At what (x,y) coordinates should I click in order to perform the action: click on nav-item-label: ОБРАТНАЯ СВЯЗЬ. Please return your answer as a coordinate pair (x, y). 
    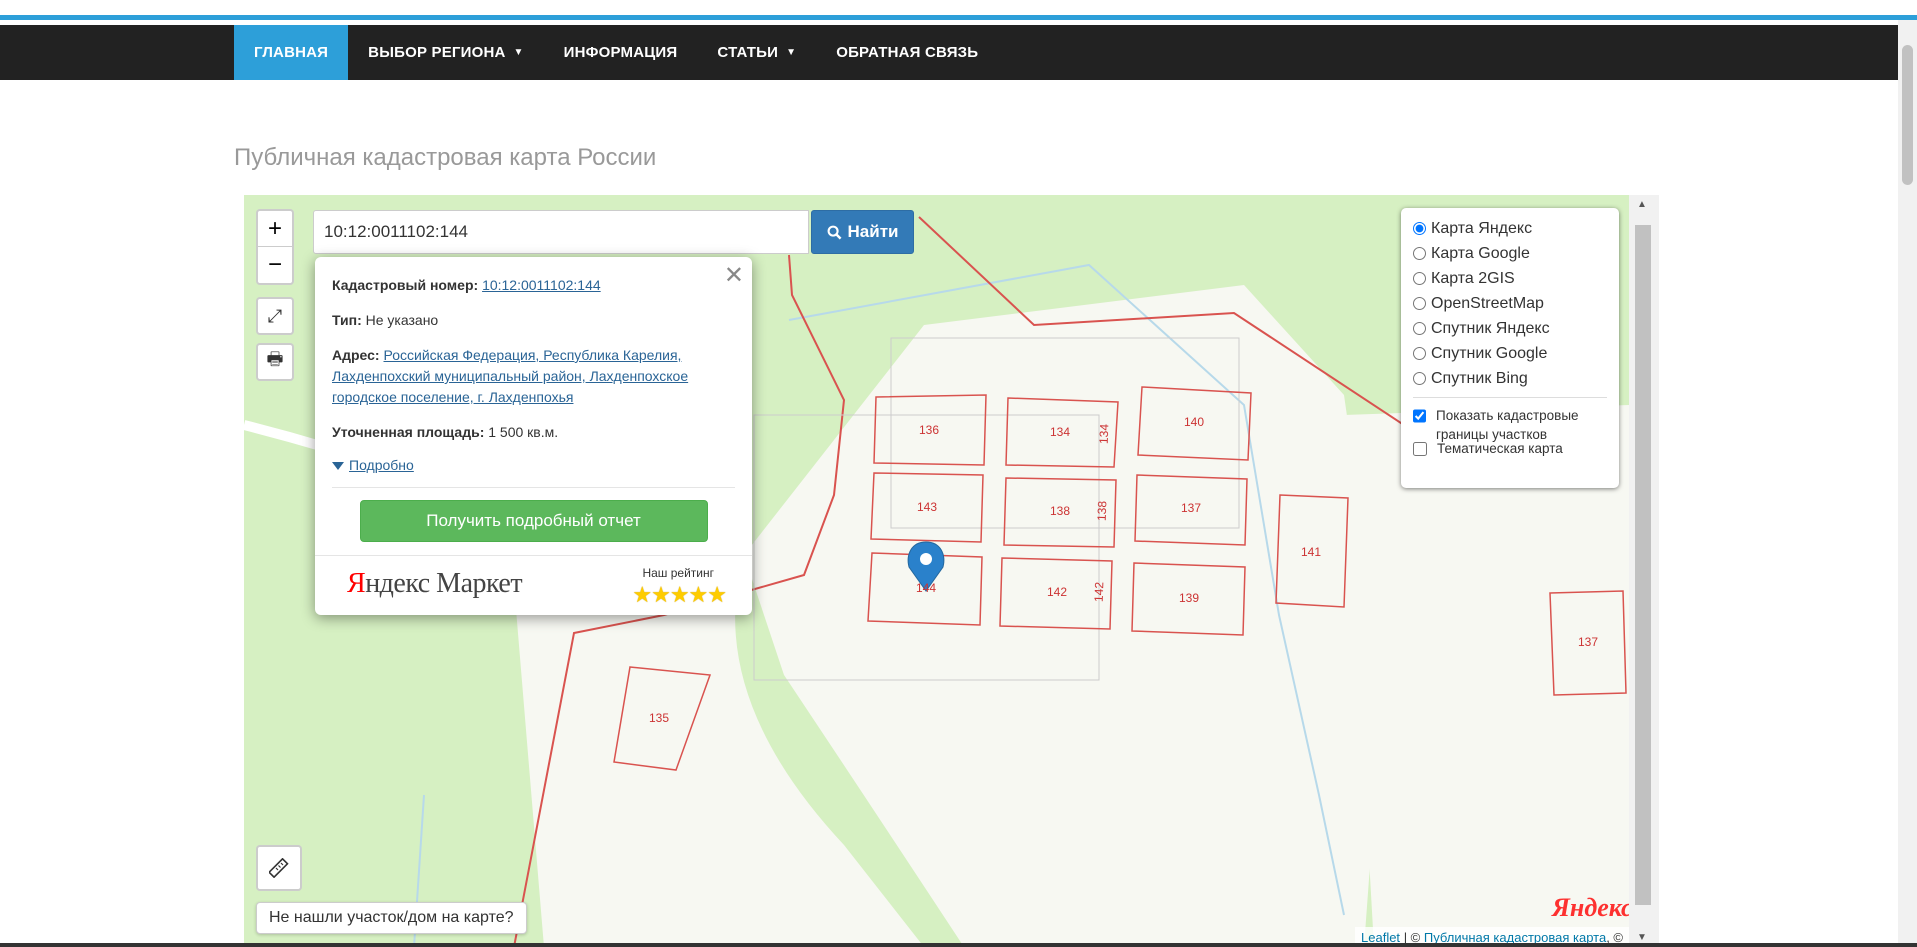
    Looking at the image, I should click on (907, 52).